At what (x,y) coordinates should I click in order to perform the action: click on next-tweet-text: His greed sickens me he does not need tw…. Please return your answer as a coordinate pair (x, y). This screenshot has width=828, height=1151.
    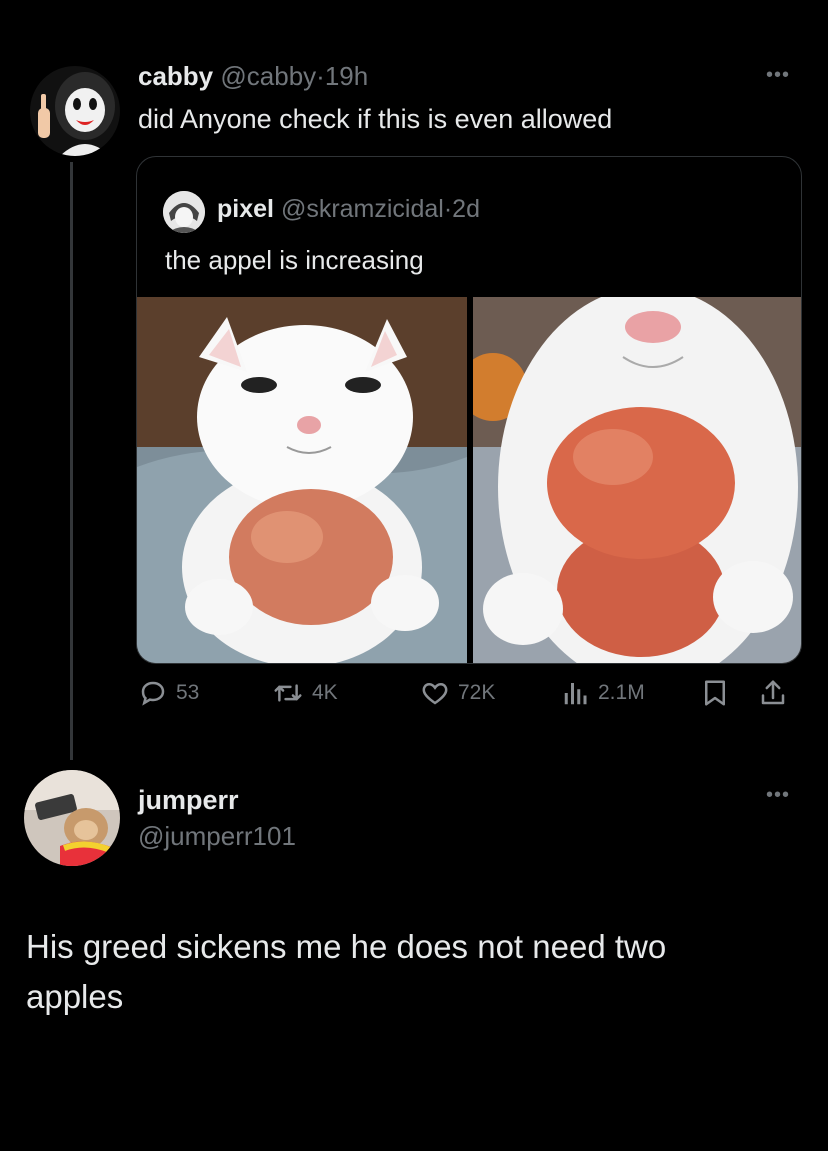
    Looking at the image, I should click on (346, 971).